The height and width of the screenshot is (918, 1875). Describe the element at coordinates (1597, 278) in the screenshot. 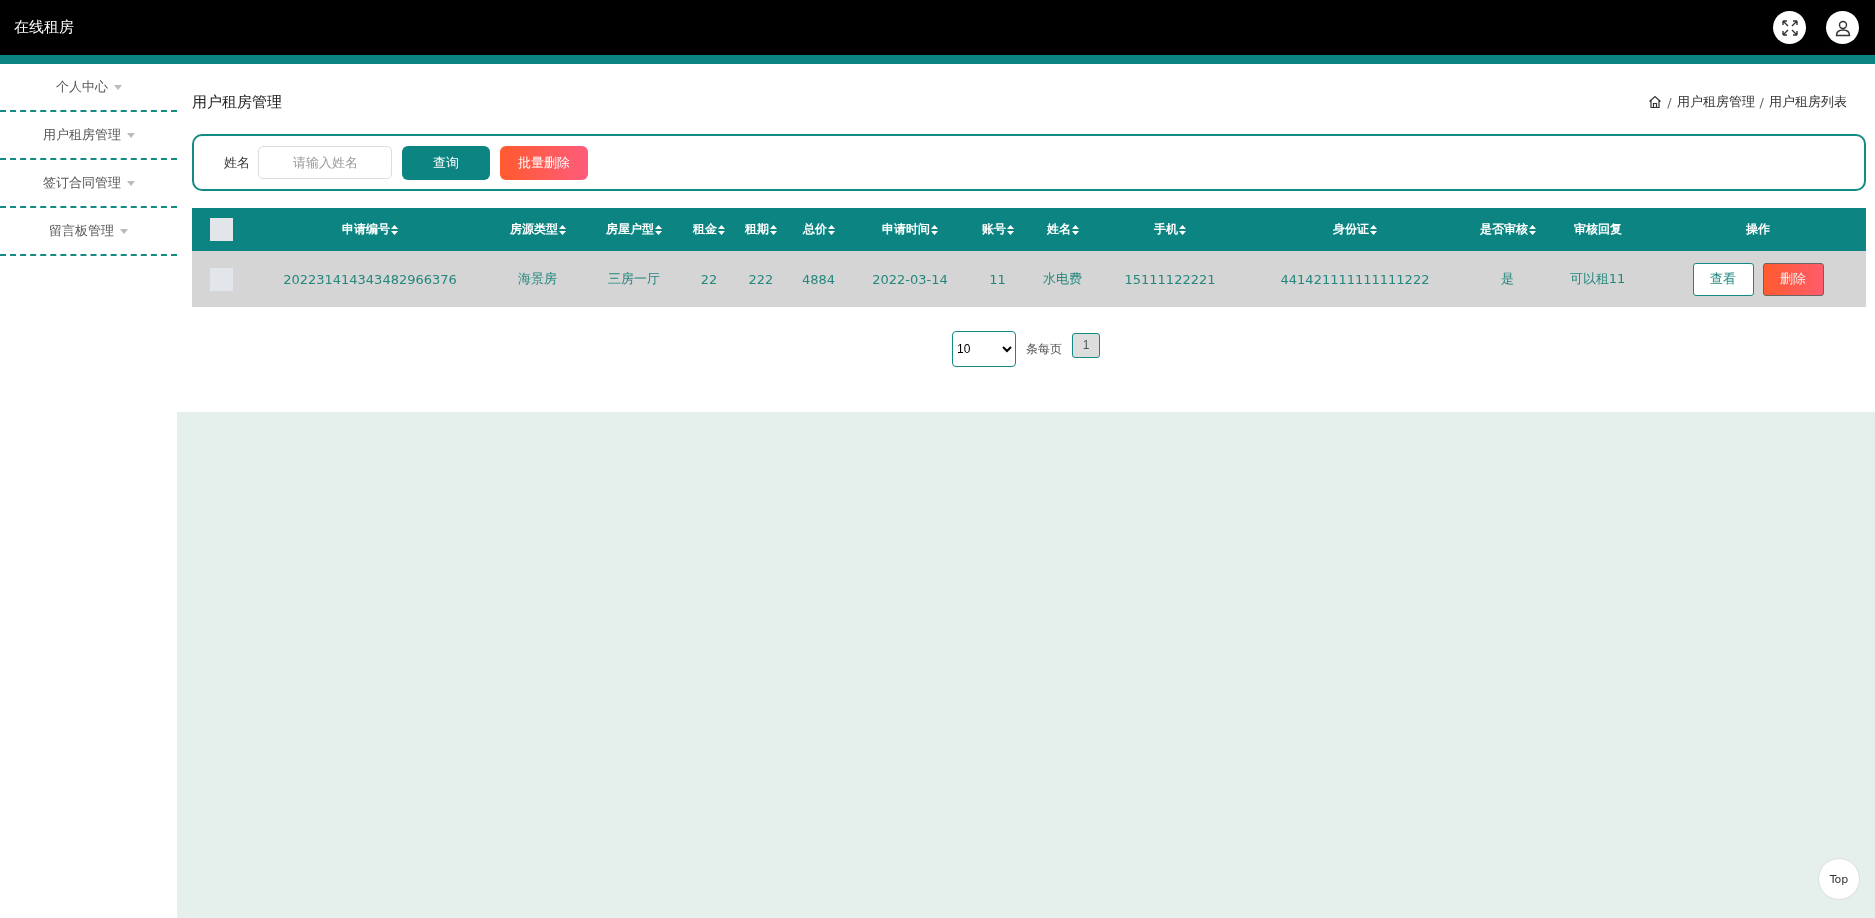

I see `table-cell: 可以租11` at that location.